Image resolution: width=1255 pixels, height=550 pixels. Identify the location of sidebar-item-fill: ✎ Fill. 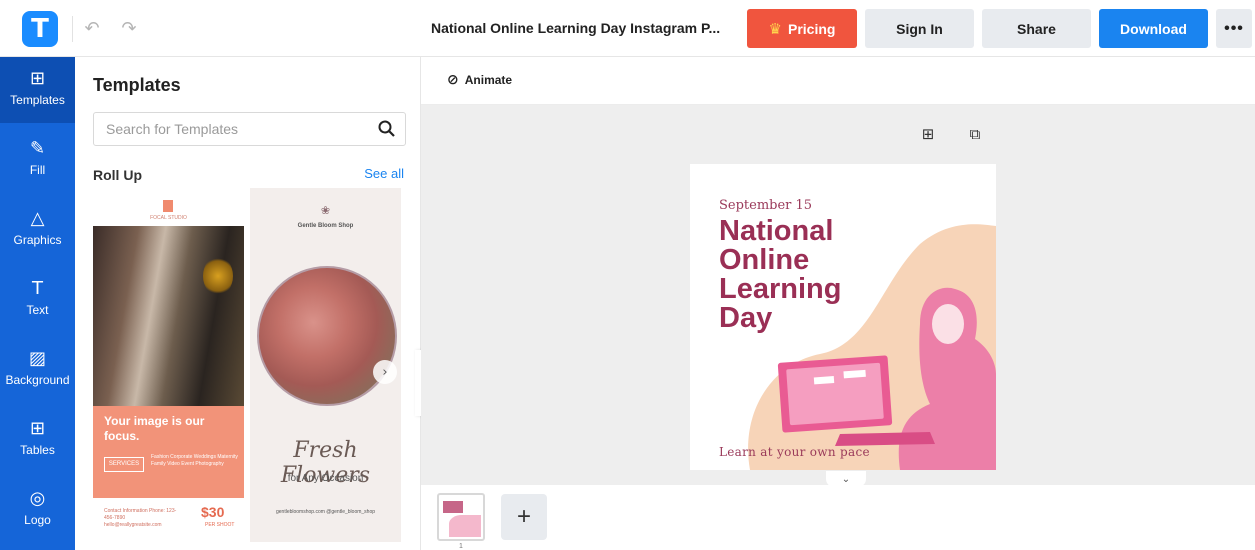
(37, 160).